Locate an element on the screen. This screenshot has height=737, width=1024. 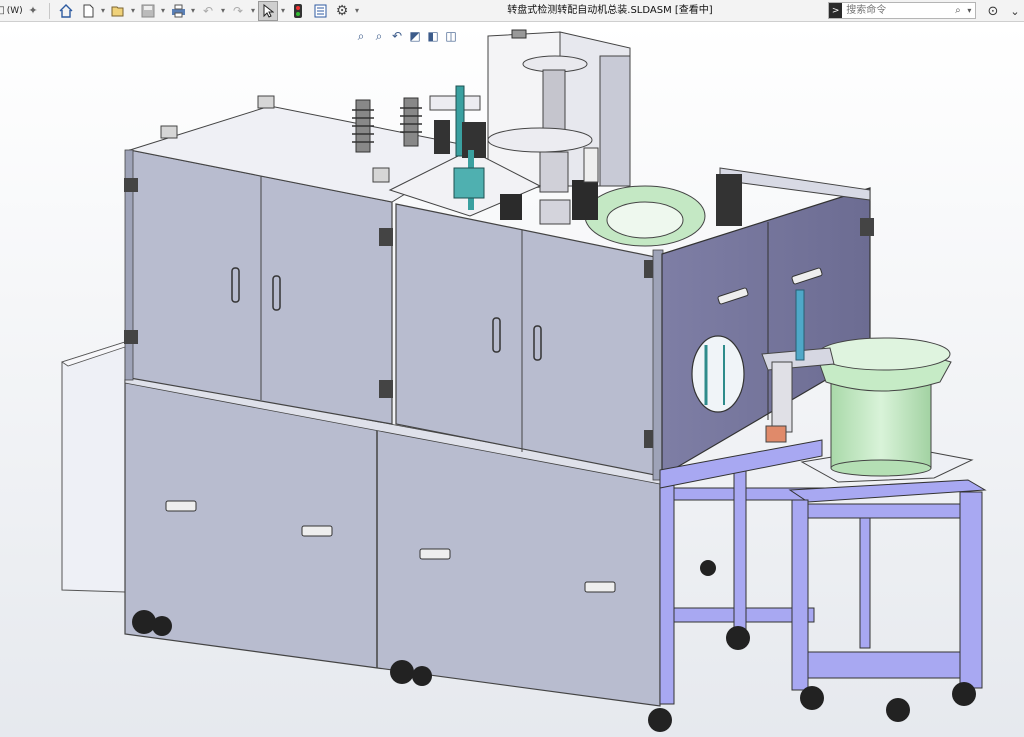
display-style-icon: ◫ is located at coordinates (451, 36).